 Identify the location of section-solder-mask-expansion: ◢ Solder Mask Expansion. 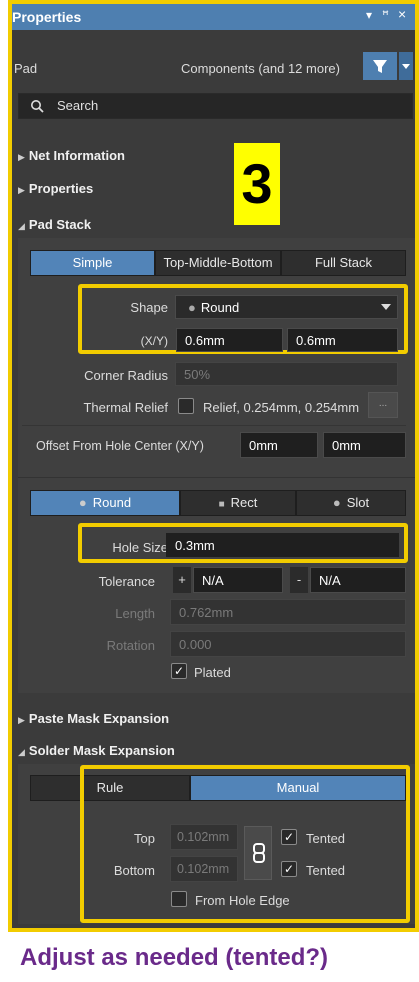
(96, 750).